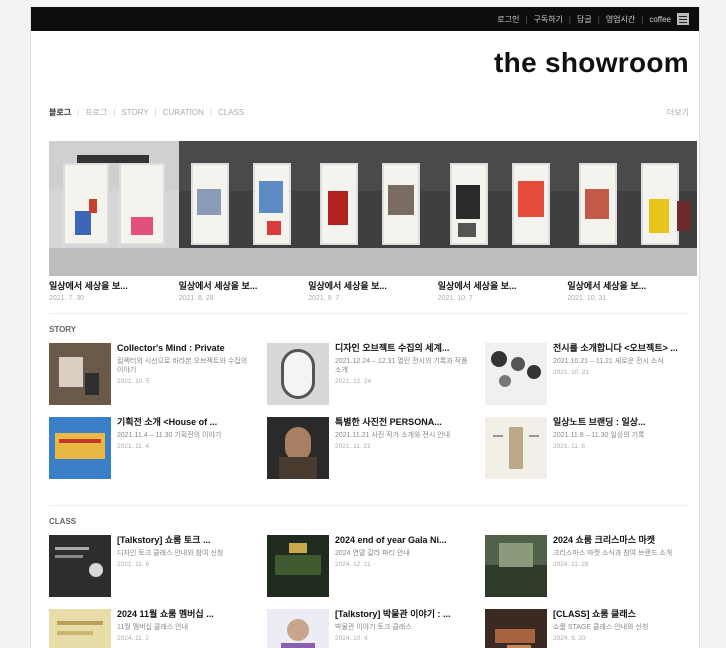 Image resolution: width=726 pixels, height=648 pixels. I want to click on topbar-link-login: 로그인, so click(508, 19).